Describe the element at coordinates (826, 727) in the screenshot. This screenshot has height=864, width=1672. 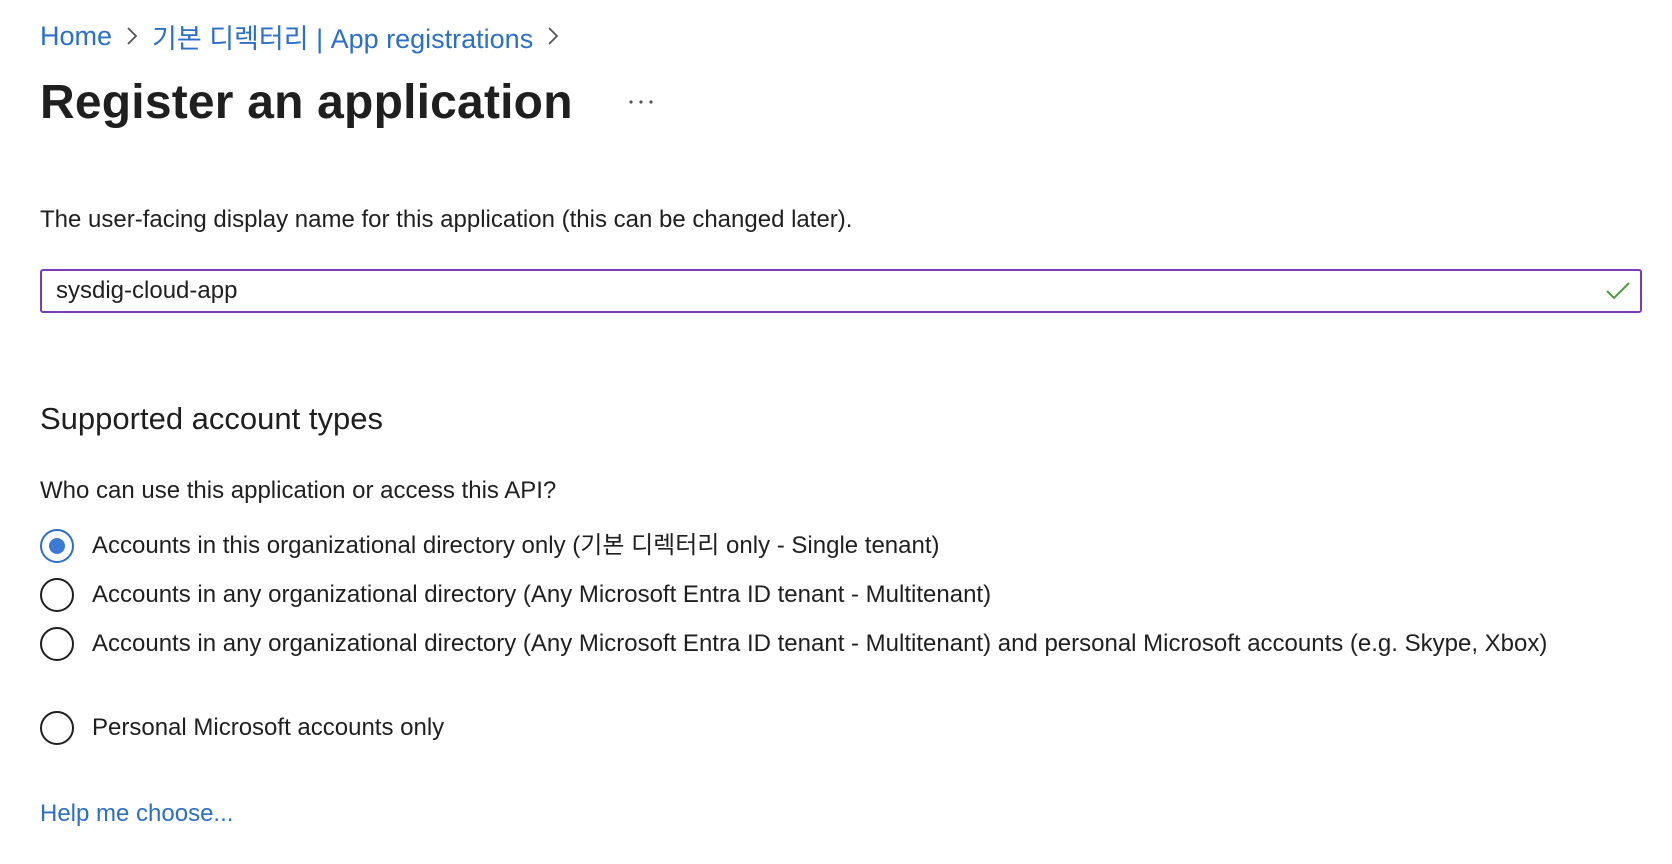
I see `radio-option-personal-only: Personal Microsoft accounts only` at that location.